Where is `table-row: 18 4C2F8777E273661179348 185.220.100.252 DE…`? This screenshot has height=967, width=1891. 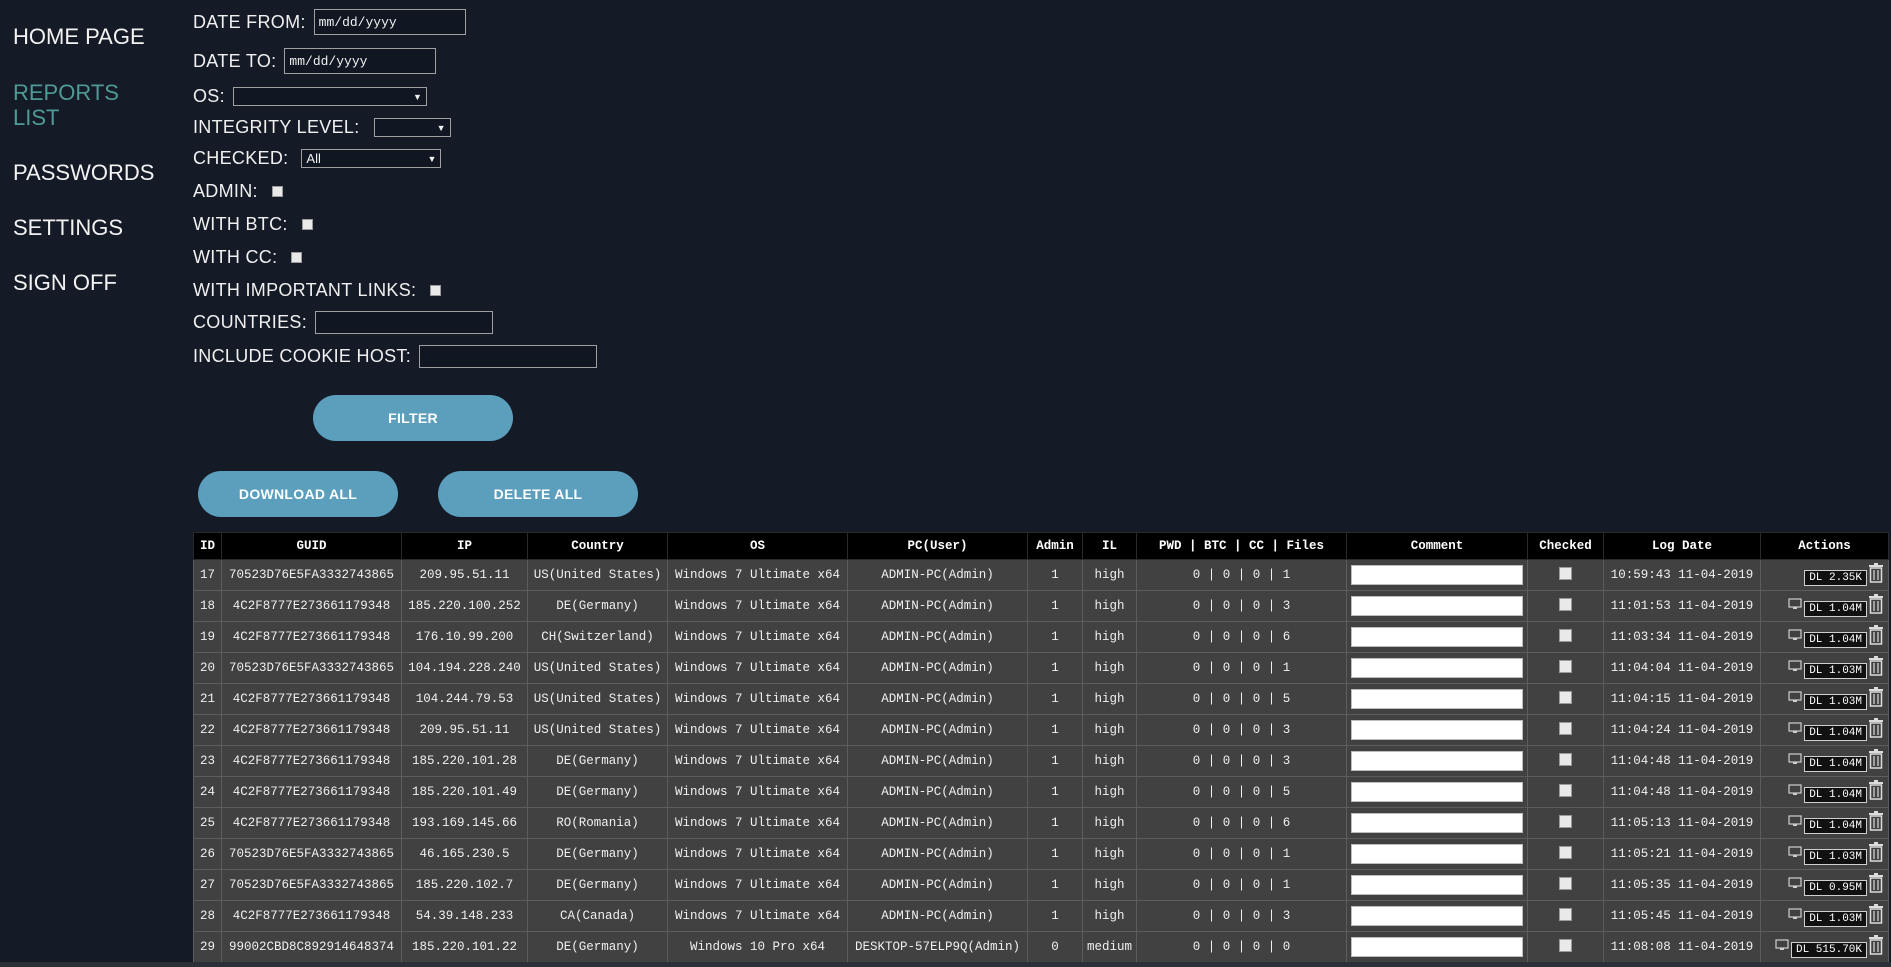 table-row: 18 4C2F8777E273661179348 185.220.100.252 DE… is located at coordinates (1041, 606).